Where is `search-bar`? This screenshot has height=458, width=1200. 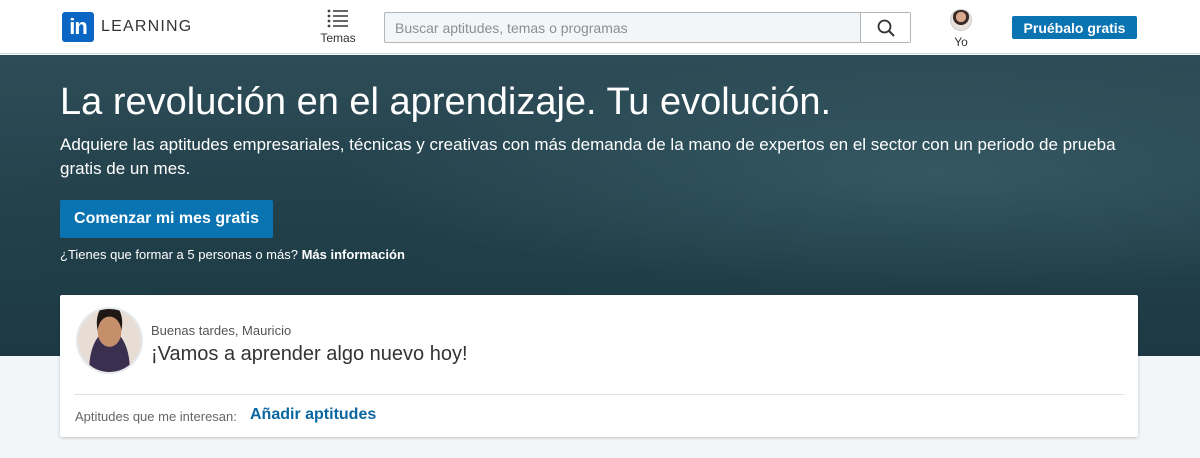 search-bar is located at coordinates (647, 27).